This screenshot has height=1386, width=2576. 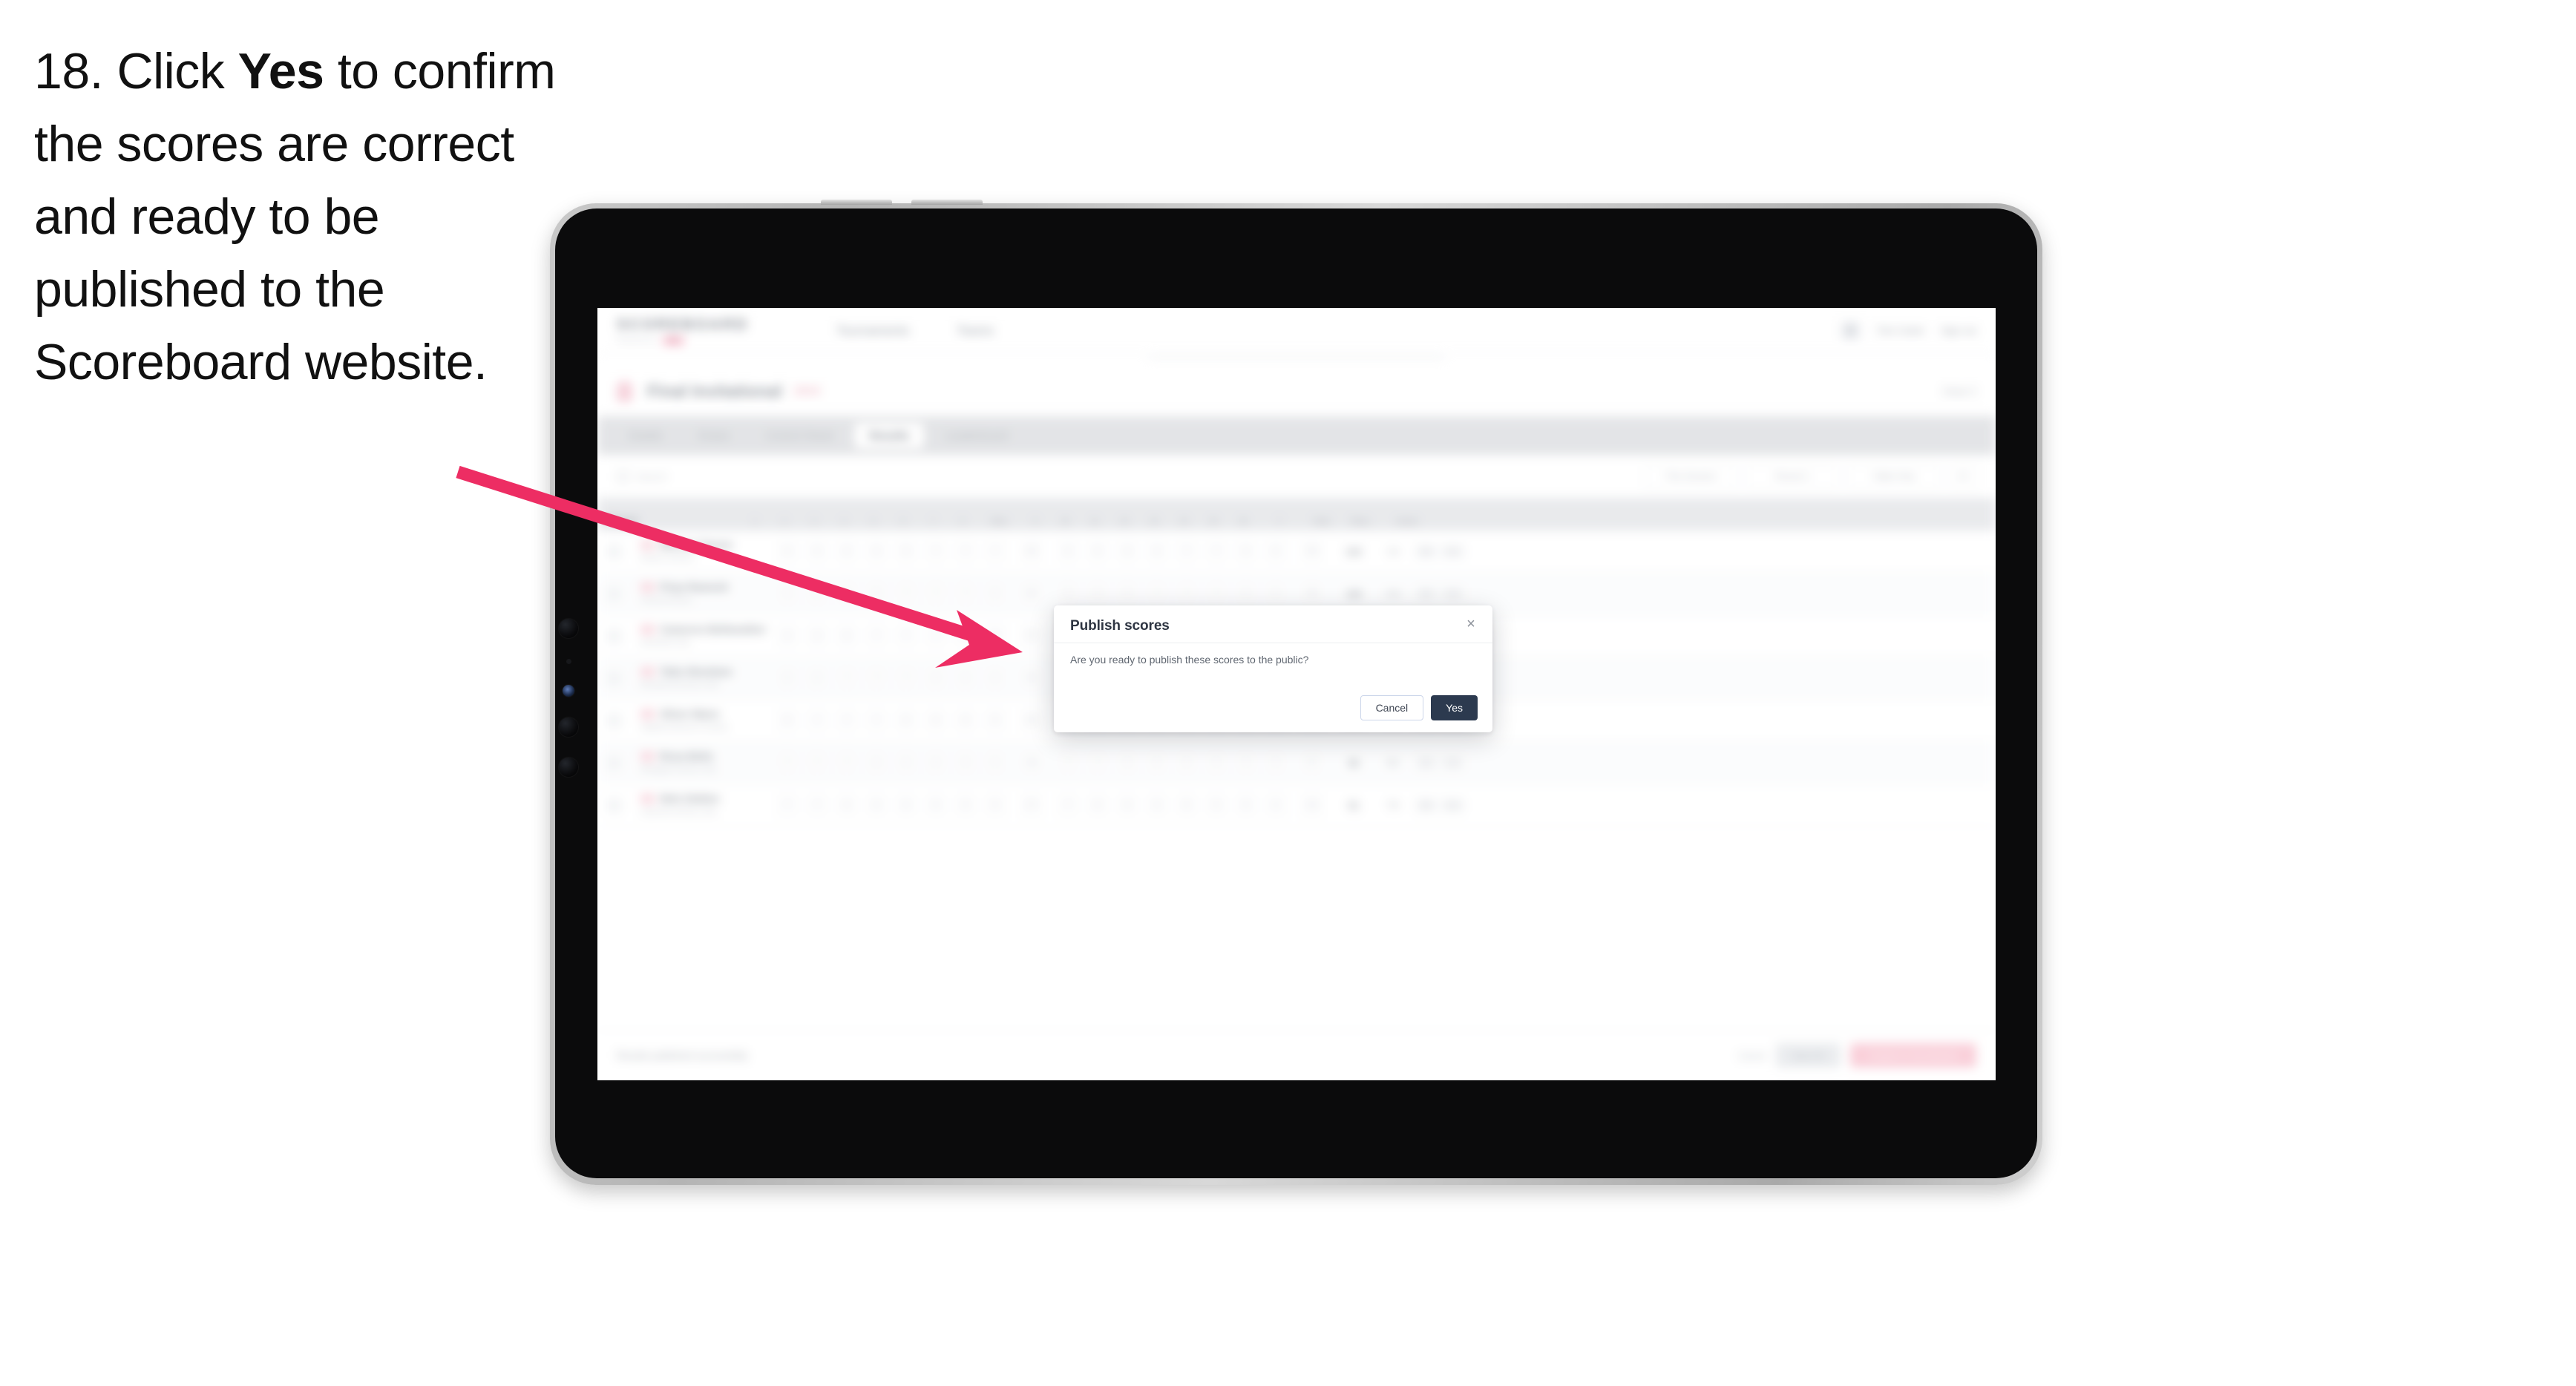 I want to click on tab-leaderboard: Leaderboard, so click(x=976, y=436).